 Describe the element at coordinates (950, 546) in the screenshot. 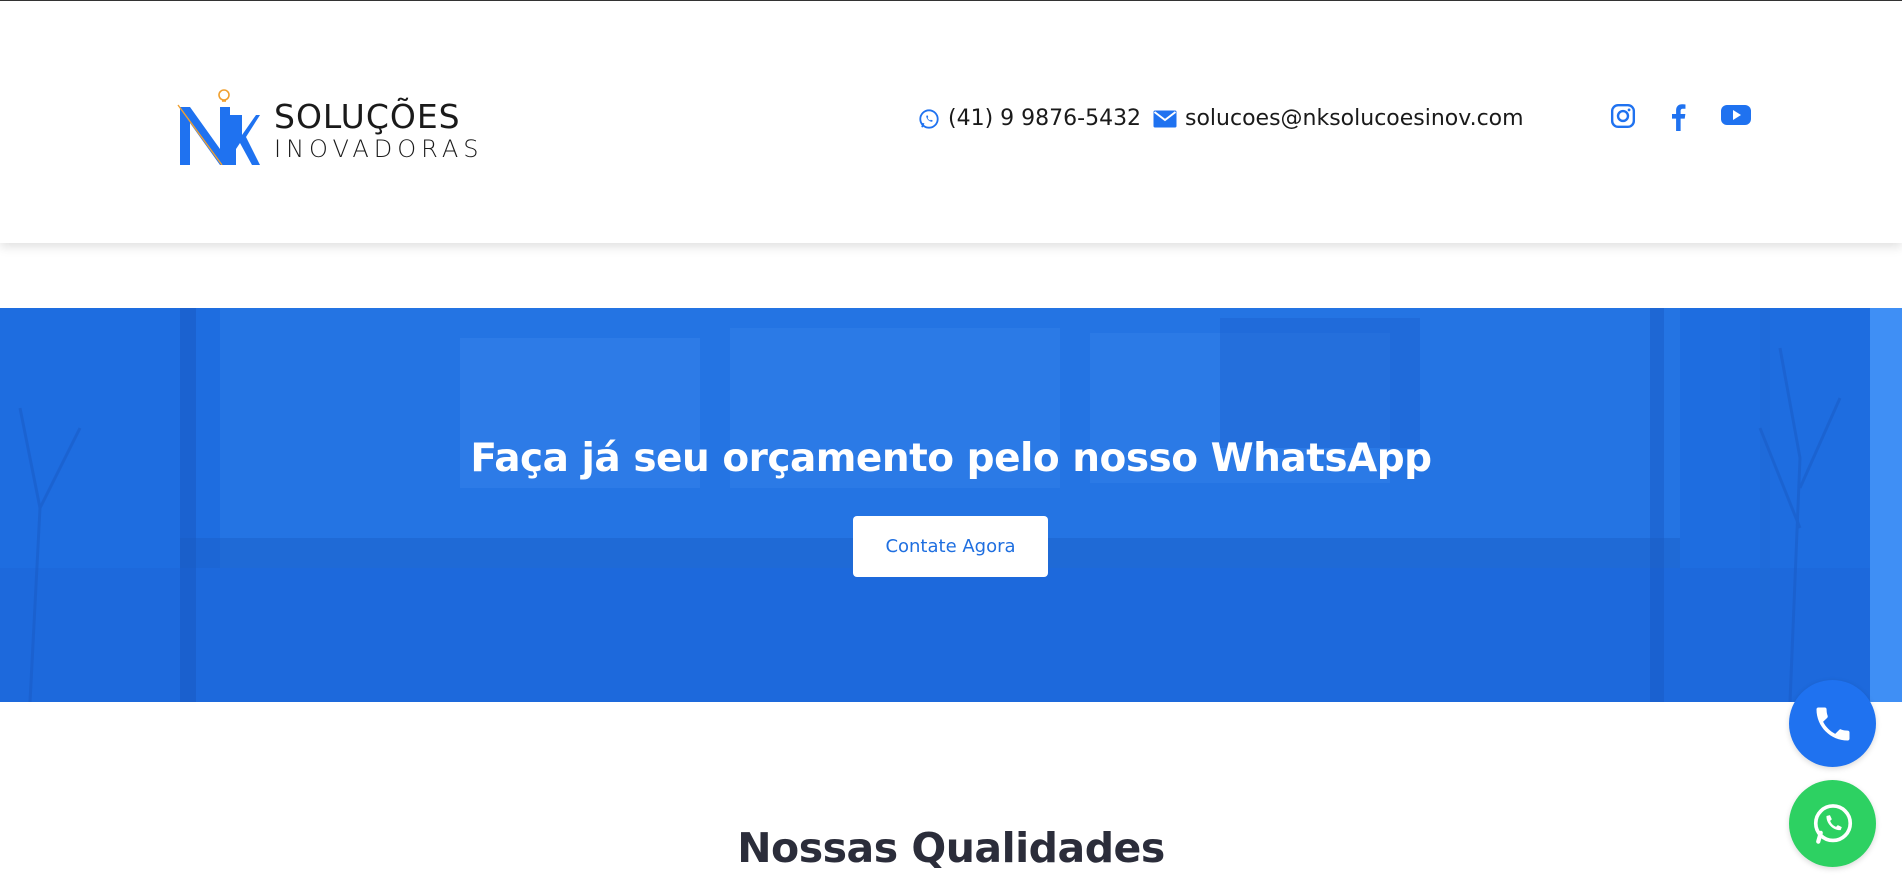

I see `contact-now-button: Contate Agora` at that location.